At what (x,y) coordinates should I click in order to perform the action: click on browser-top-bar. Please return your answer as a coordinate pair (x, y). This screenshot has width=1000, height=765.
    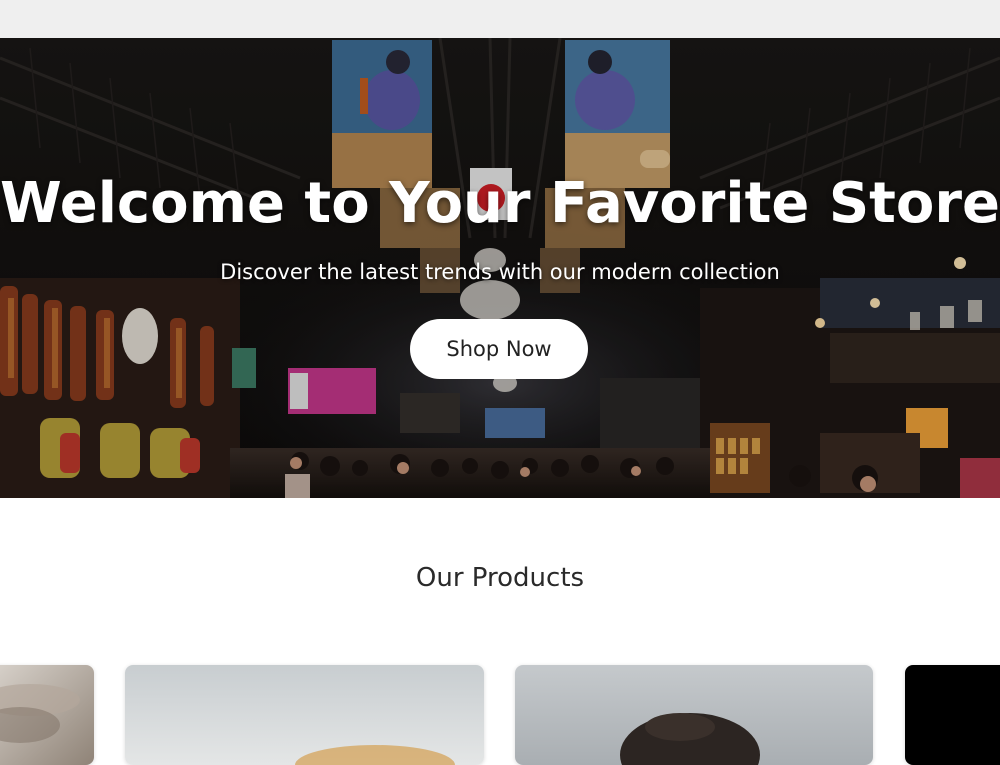
    Looking at the image, I should click on (500, 19).